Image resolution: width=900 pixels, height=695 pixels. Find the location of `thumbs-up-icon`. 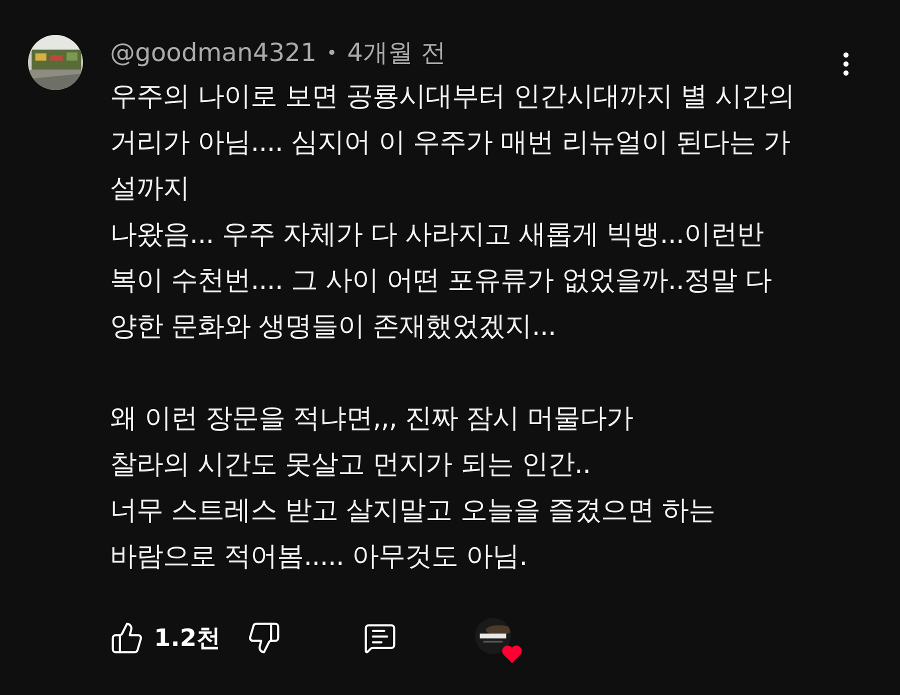

thumbs-up-icon is located at coordinates (127, 638).